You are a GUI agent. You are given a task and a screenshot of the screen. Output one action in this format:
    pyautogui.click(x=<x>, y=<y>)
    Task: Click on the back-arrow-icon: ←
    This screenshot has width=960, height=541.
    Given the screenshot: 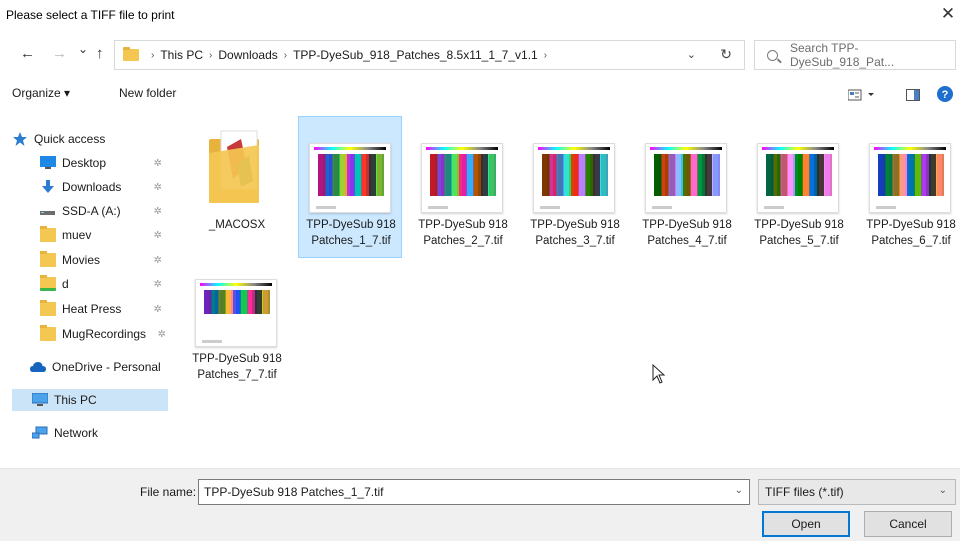 What is the action you would take?
    pyautogui.click(x=27, y=53)
    